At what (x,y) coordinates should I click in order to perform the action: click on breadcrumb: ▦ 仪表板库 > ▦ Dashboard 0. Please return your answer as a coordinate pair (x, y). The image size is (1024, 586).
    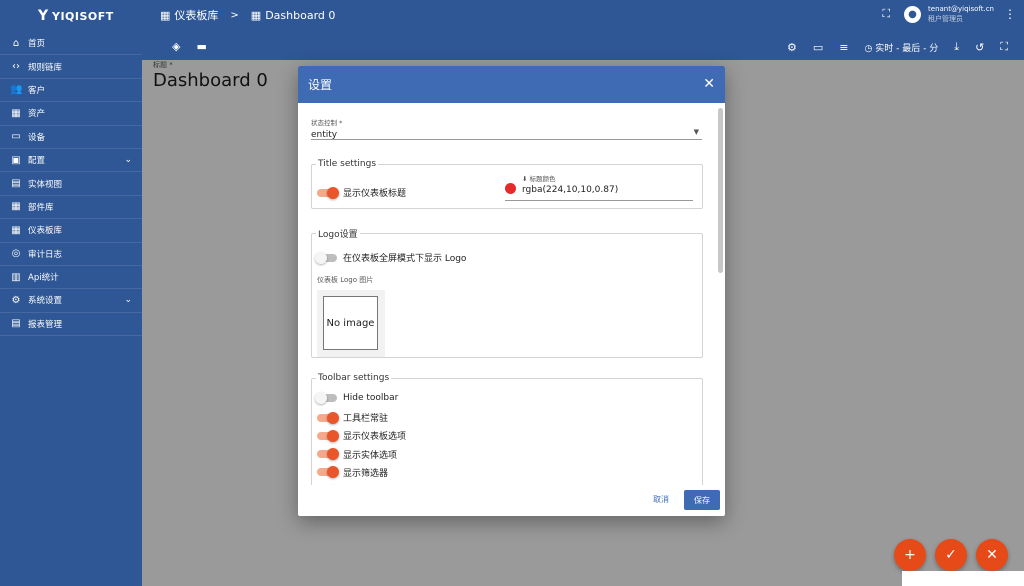
    Looking at the image, I should click on (247, 15).